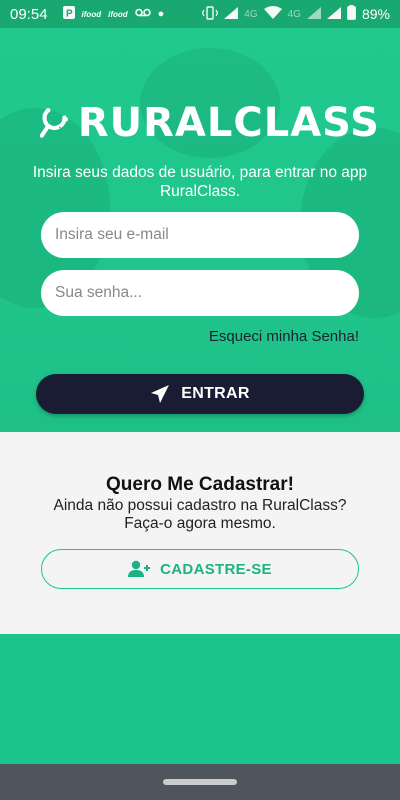 The width and height of the screenshot is (400, 800). I want to click on status-bar-right: 4G 4G 89%, so click(296, 14).